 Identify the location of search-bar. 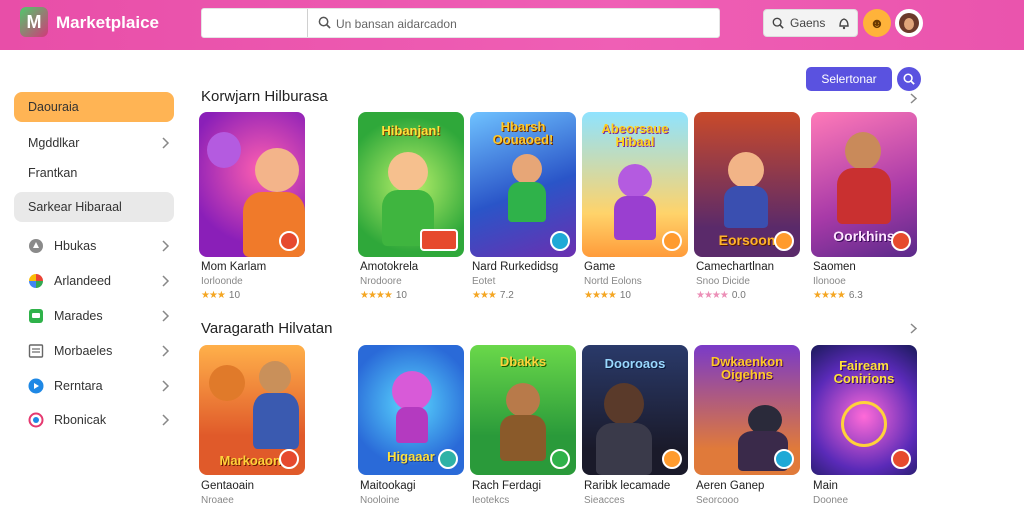
(460, 23).